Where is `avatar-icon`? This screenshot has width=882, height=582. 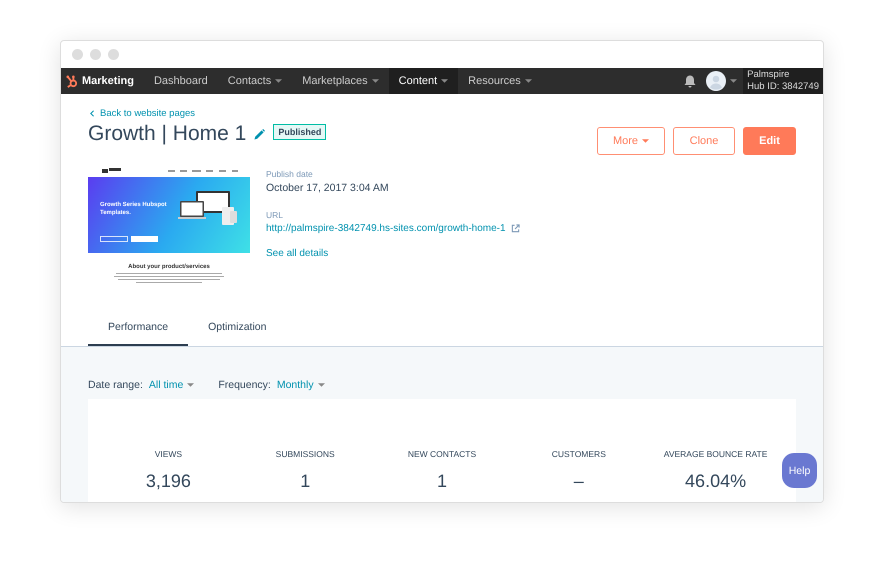 avatar-icon is located at coordinates (716, 81).